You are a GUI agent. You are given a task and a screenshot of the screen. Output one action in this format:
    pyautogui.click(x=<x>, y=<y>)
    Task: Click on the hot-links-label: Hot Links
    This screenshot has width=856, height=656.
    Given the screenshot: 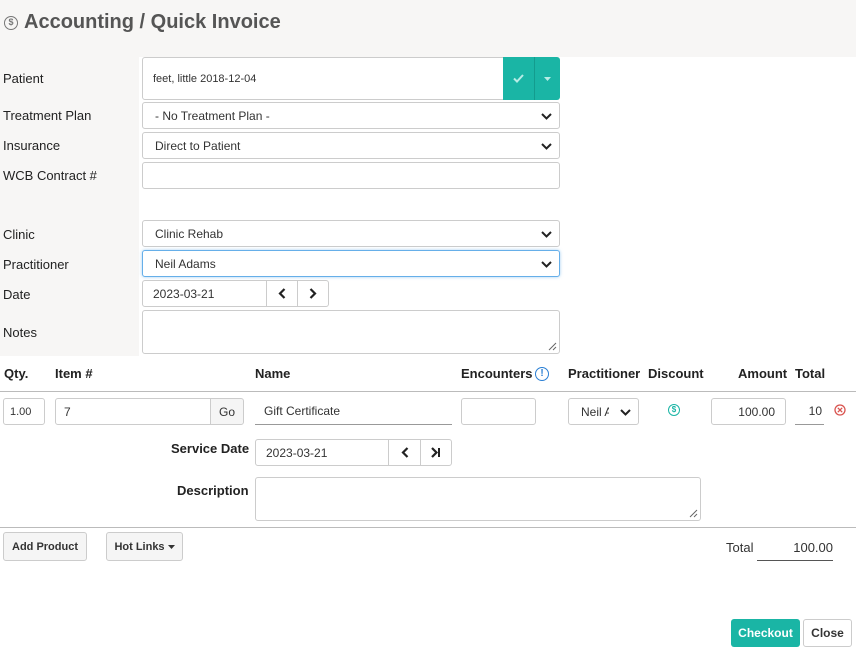 What is the action you would take?
    pyautogui.click(x=139, y=546)
    